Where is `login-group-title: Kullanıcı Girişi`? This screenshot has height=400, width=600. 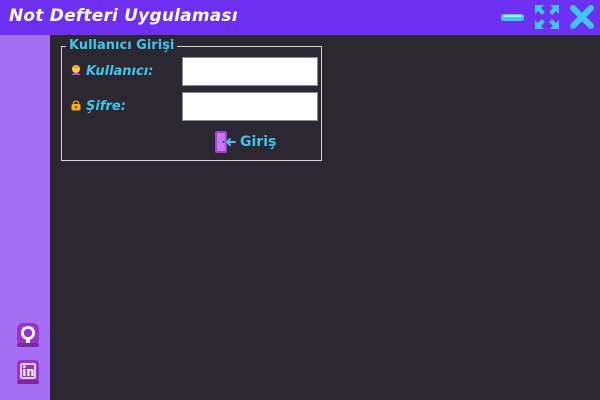
login-group-title: Kullanıcı Girişi is located at coordinates (122, 45).